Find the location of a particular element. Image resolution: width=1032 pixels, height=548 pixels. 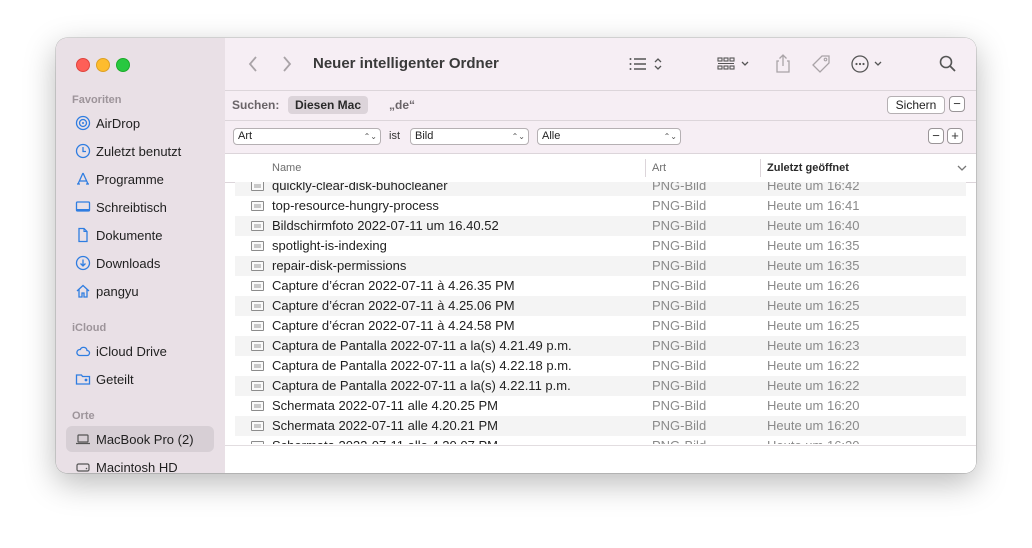

sidebar-item-macintosh-hd: Macintosh HD is located at coordinates (140, 463).